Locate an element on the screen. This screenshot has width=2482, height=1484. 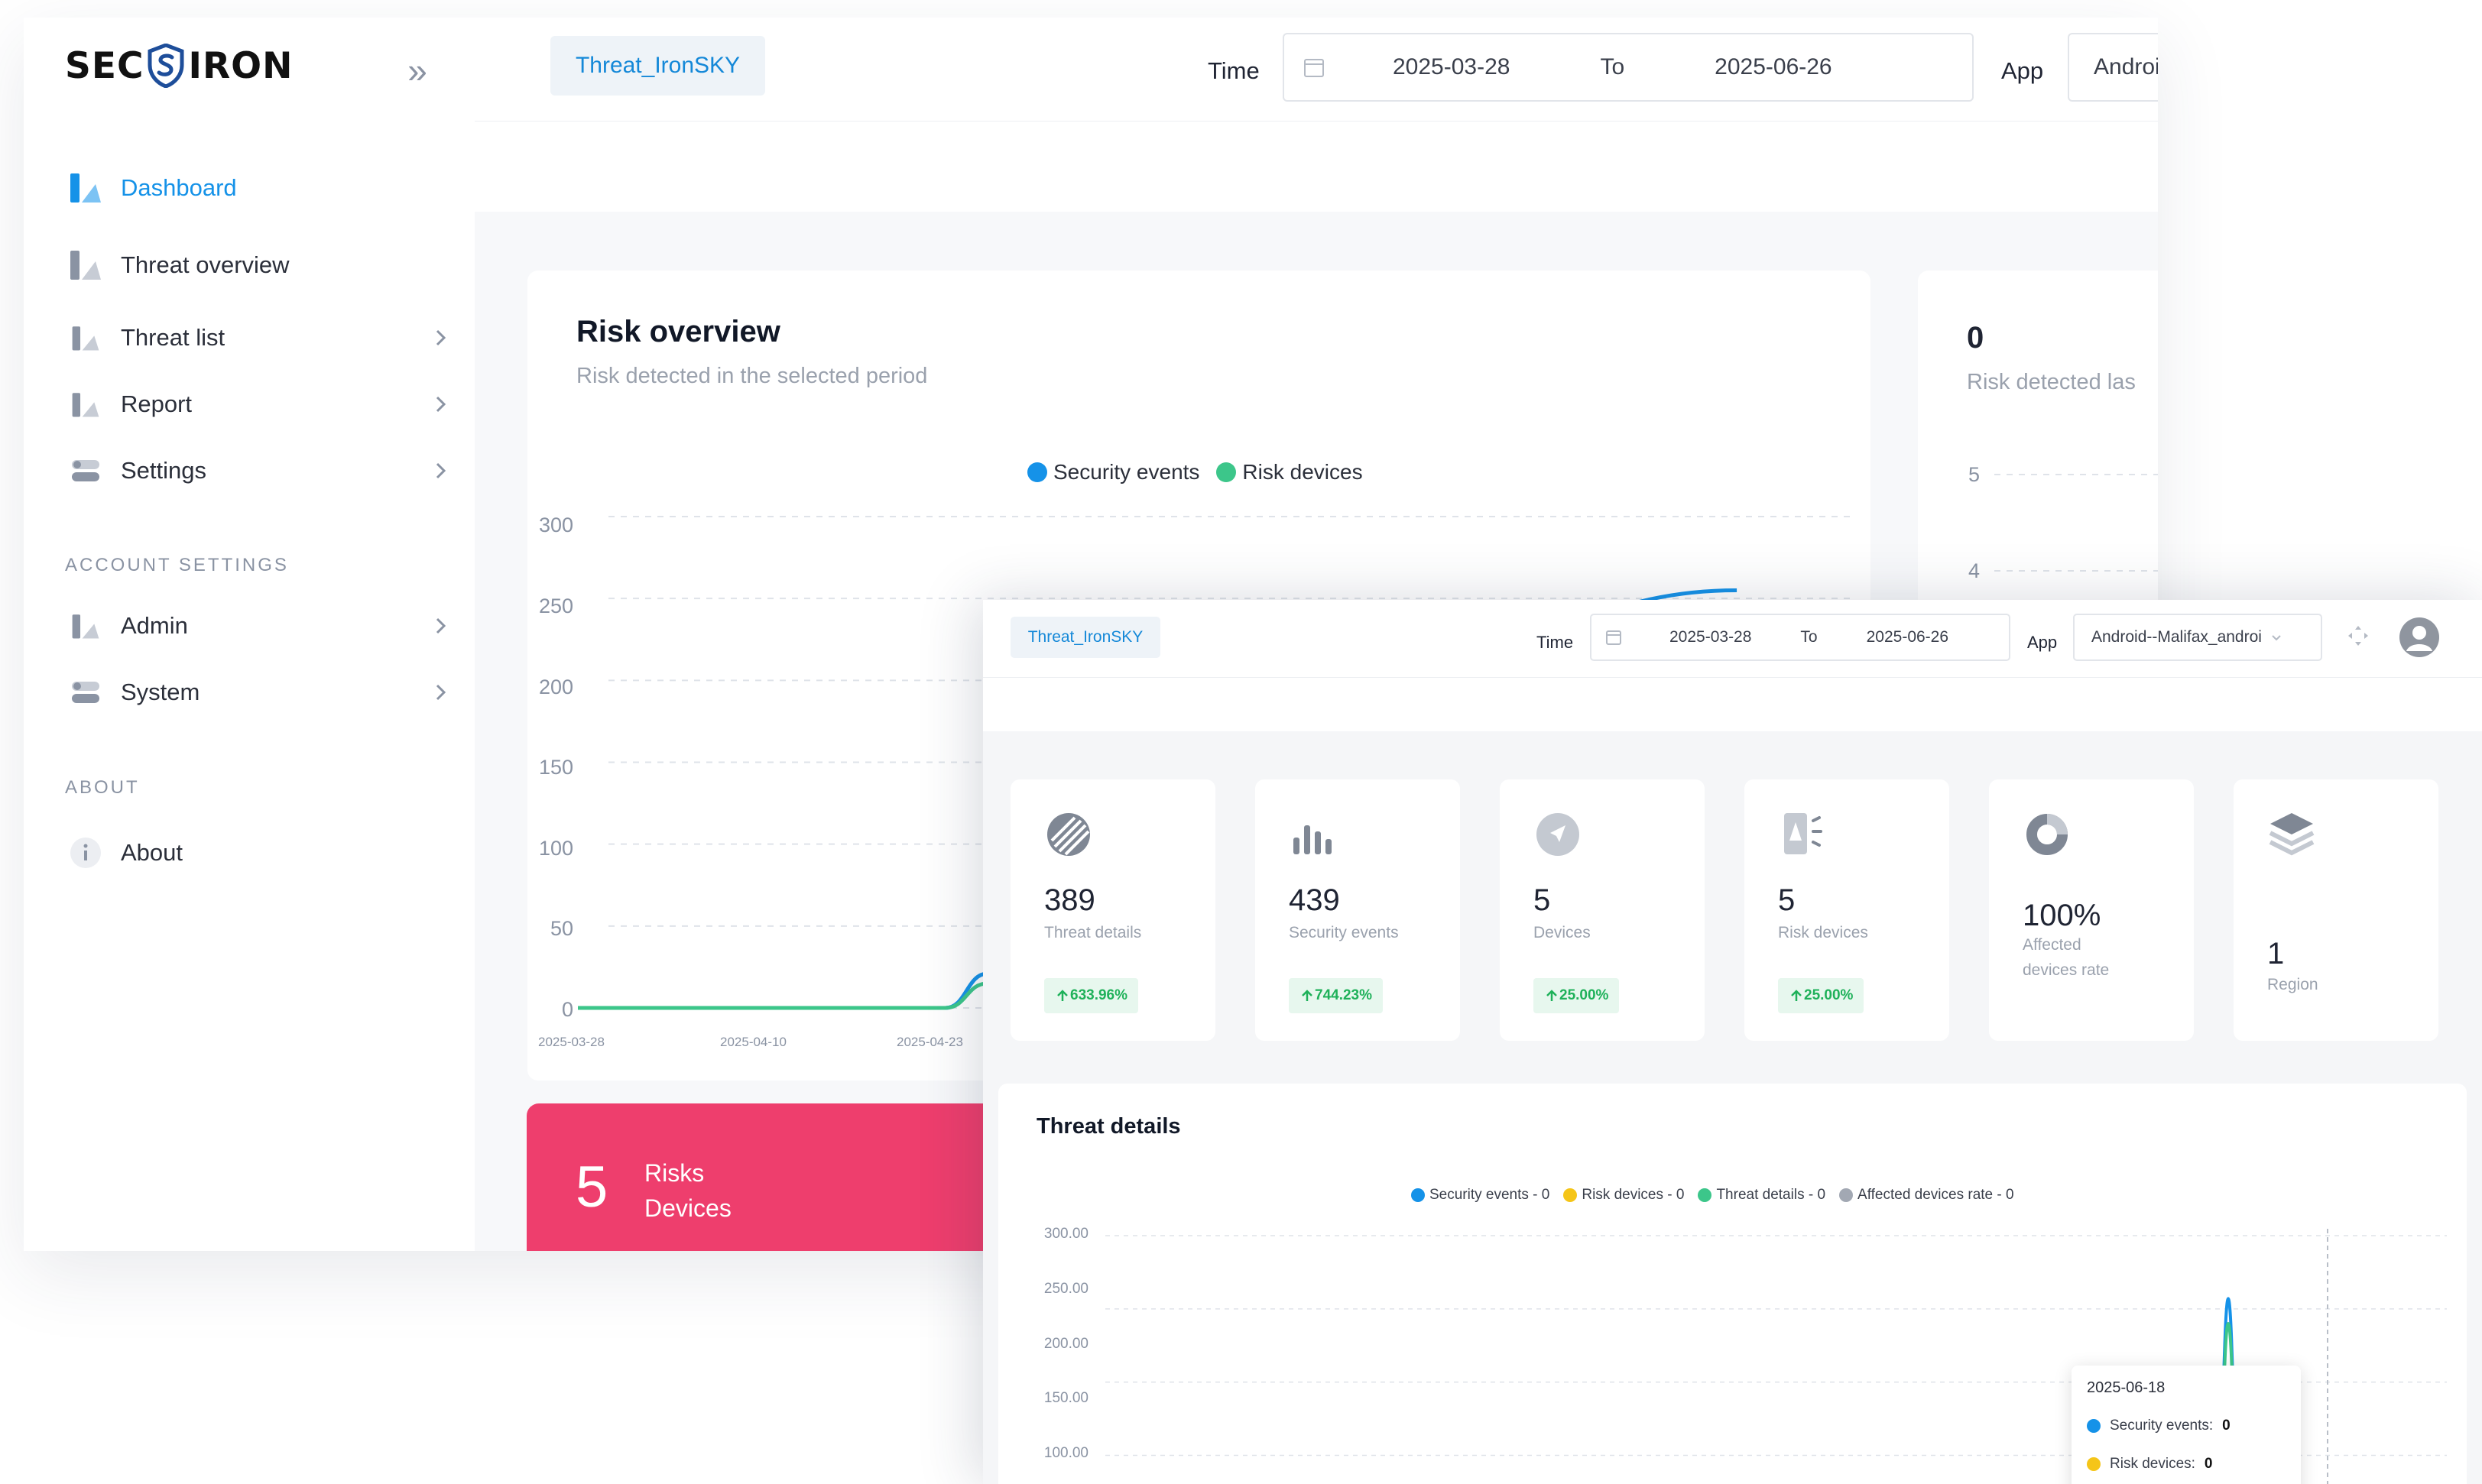
stat-change-badge: 744.23% is located at coordinates (1336, 996).